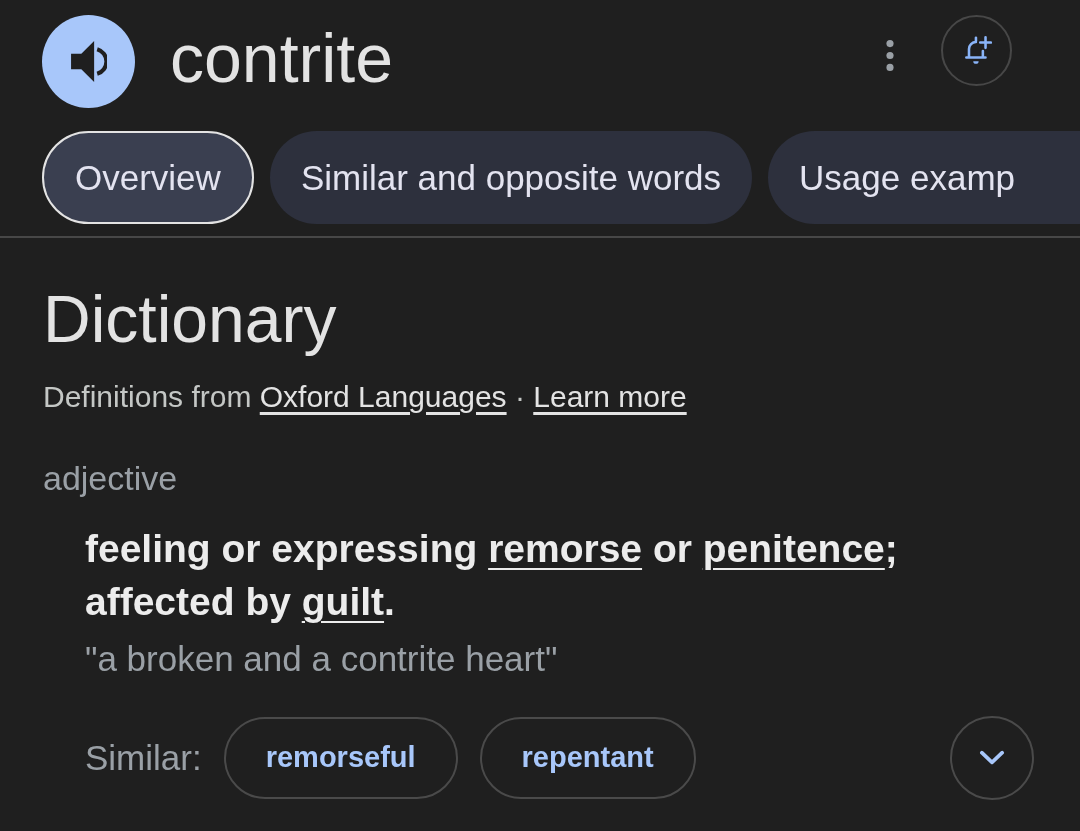 The height and width of the screenshot is (831, 1080). What do you see at coordinates (383, 397) in the screenshot?
I see `source-link: Oxford Languages` at bounding box center [383, 397].